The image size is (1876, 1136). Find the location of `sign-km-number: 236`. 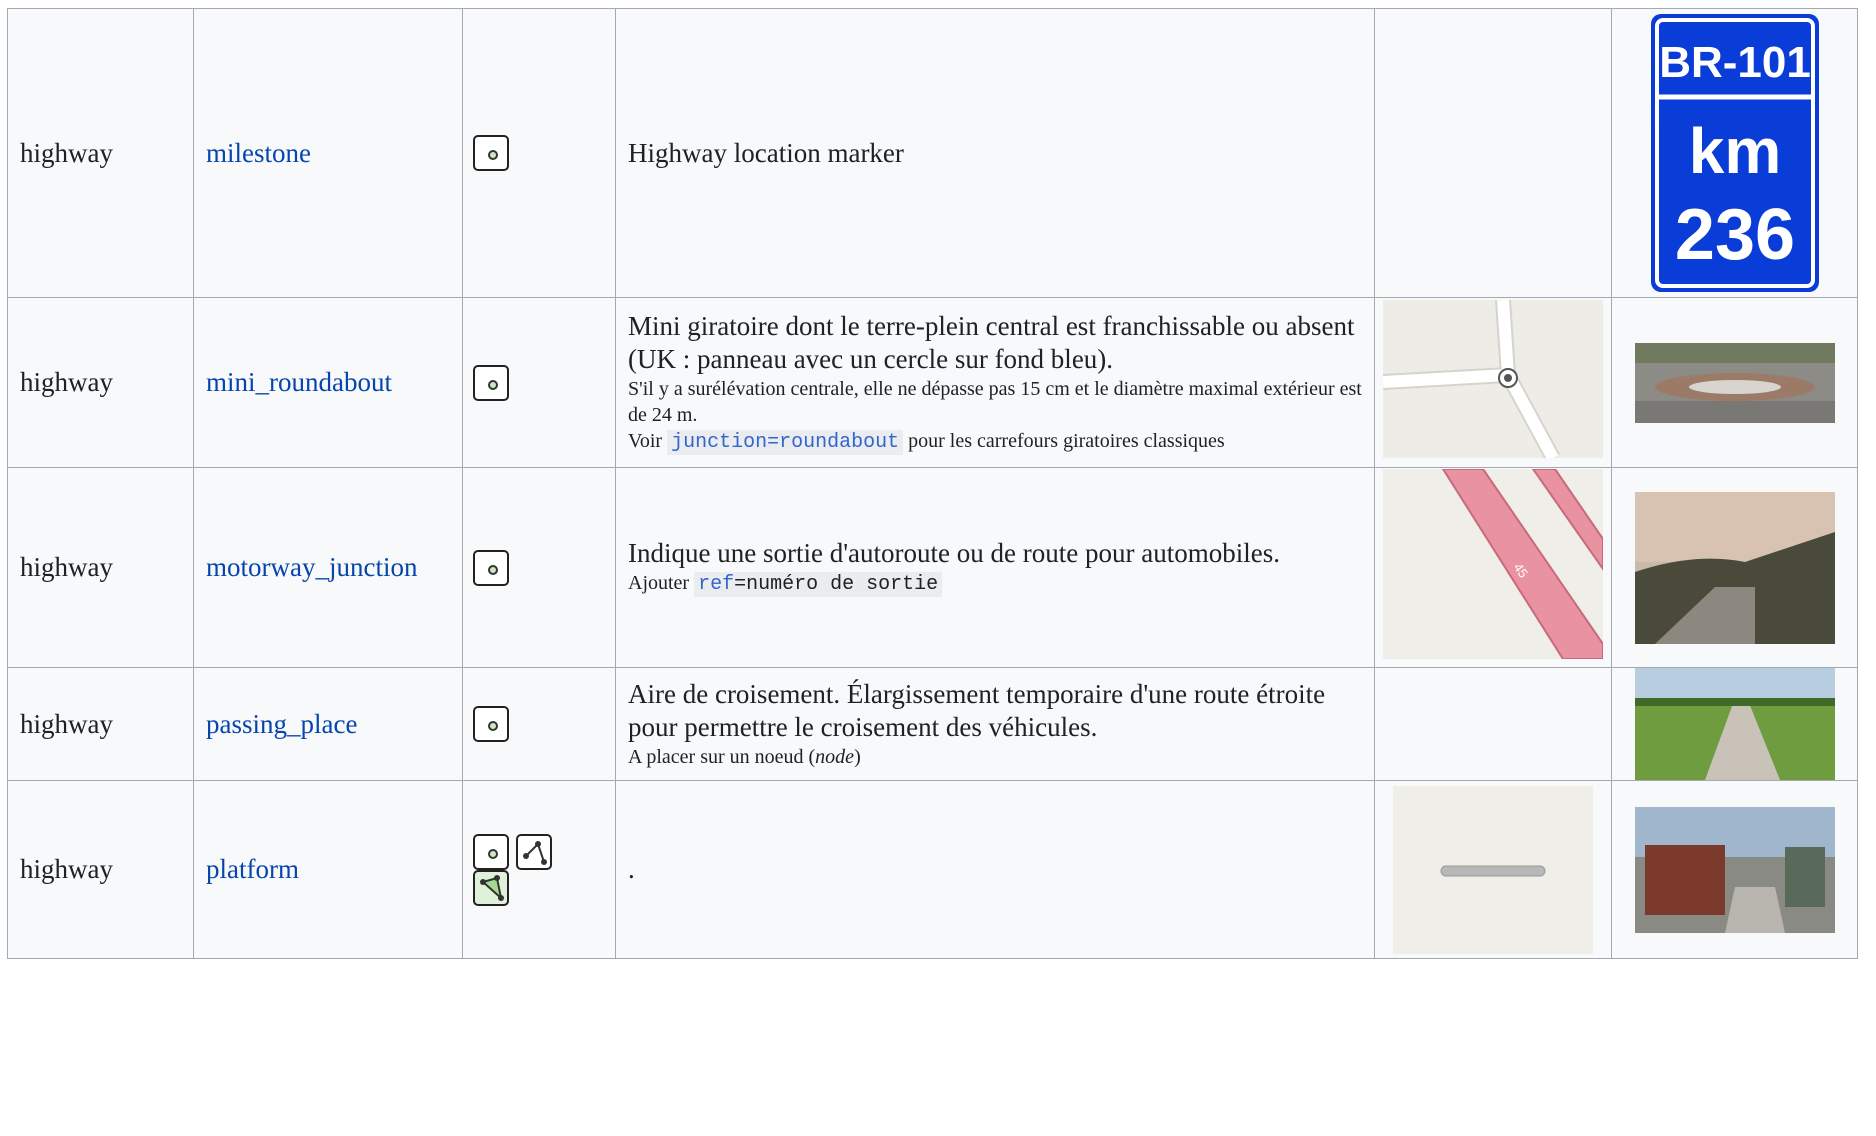

sign-km-number: 236 is located at coordinates (1734, 235).